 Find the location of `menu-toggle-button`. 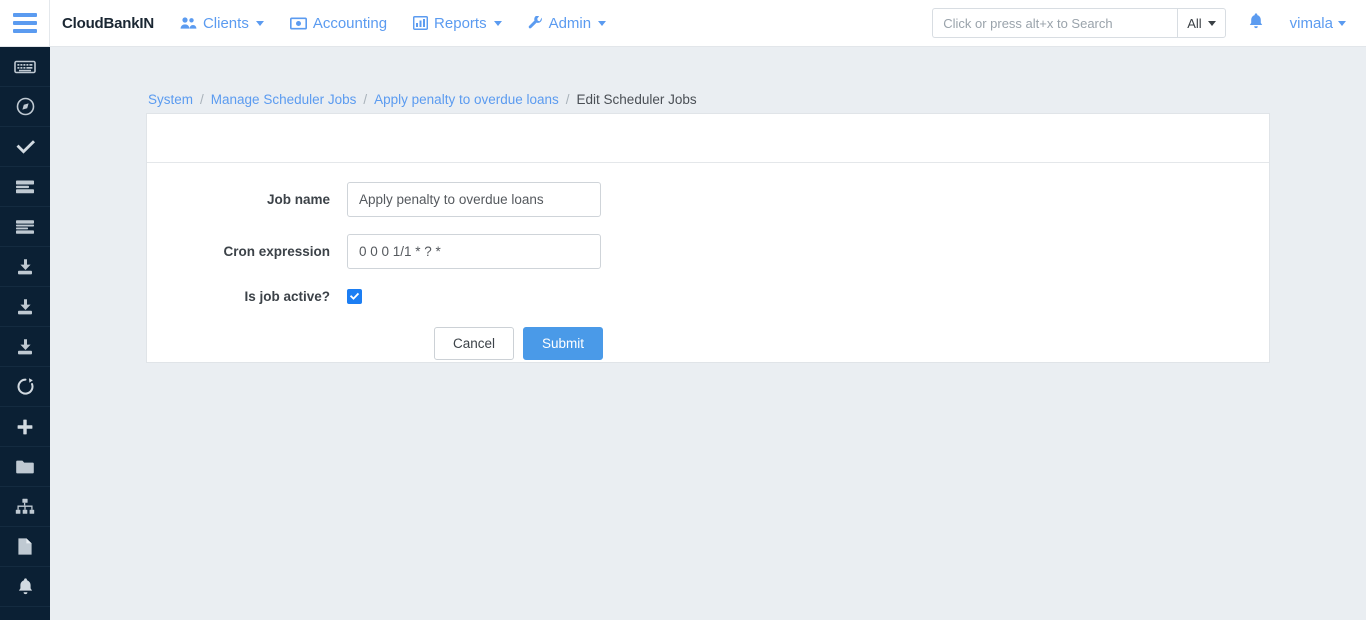

menu-toggle-button is located at coordinates (25, 23).